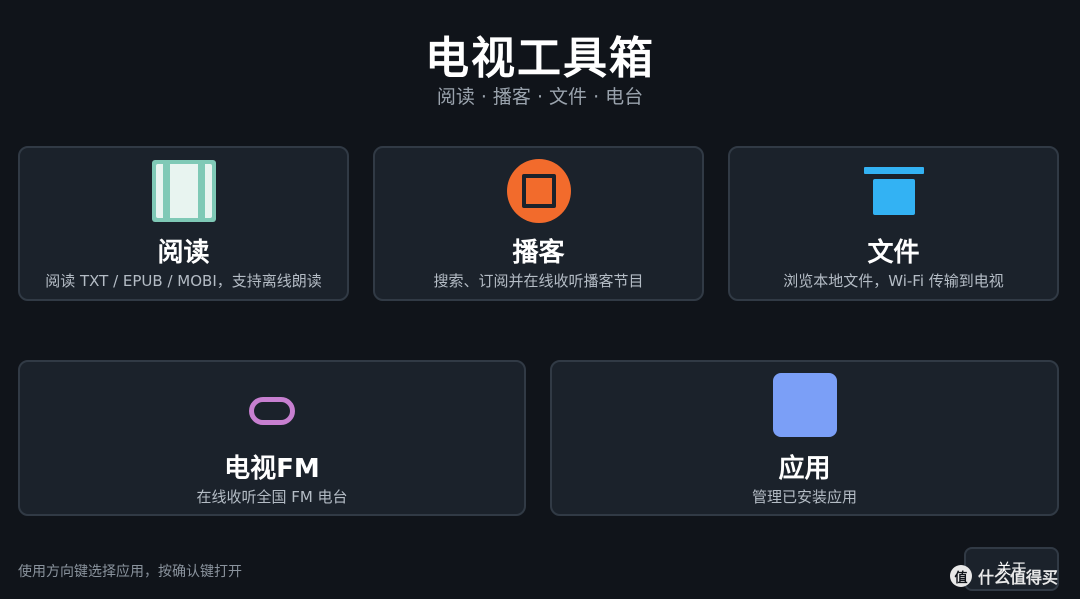 Image resolution: width=1080 pixels, height=599 pixels. What do you see at coordinates (272, 438) in the screenshot?
I see `fm-card: 电视FM 在线收听全国 FM 电台` at bounding box center [272, 438].